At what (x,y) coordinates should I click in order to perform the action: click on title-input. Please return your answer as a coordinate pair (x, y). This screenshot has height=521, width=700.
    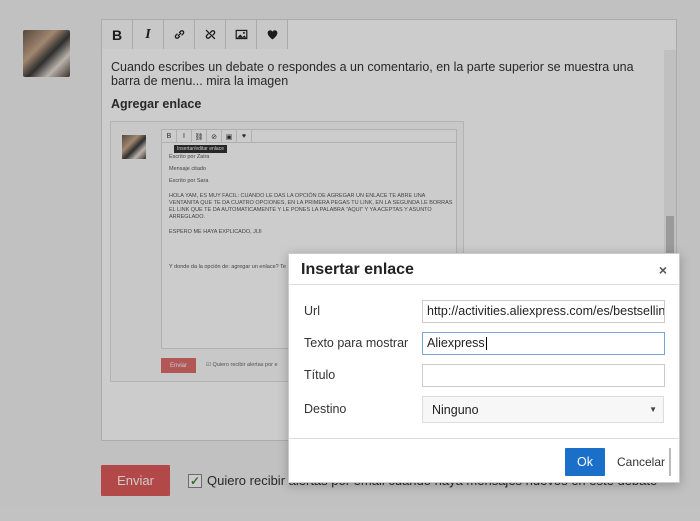
    Looking at the image, I should click on (543, 375).